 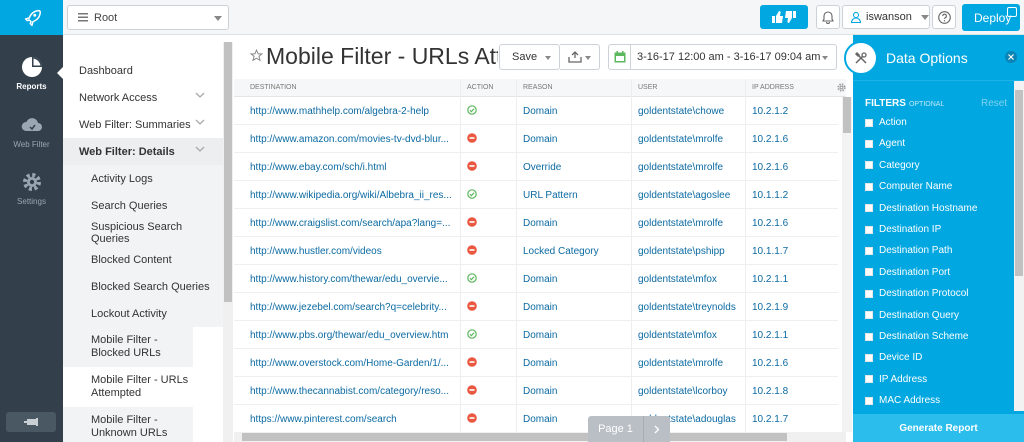 I want to click on sidebar-item-mobile-unknown-urls: Mobile Filter - Unknown URLs, so click(x=128, y=424).